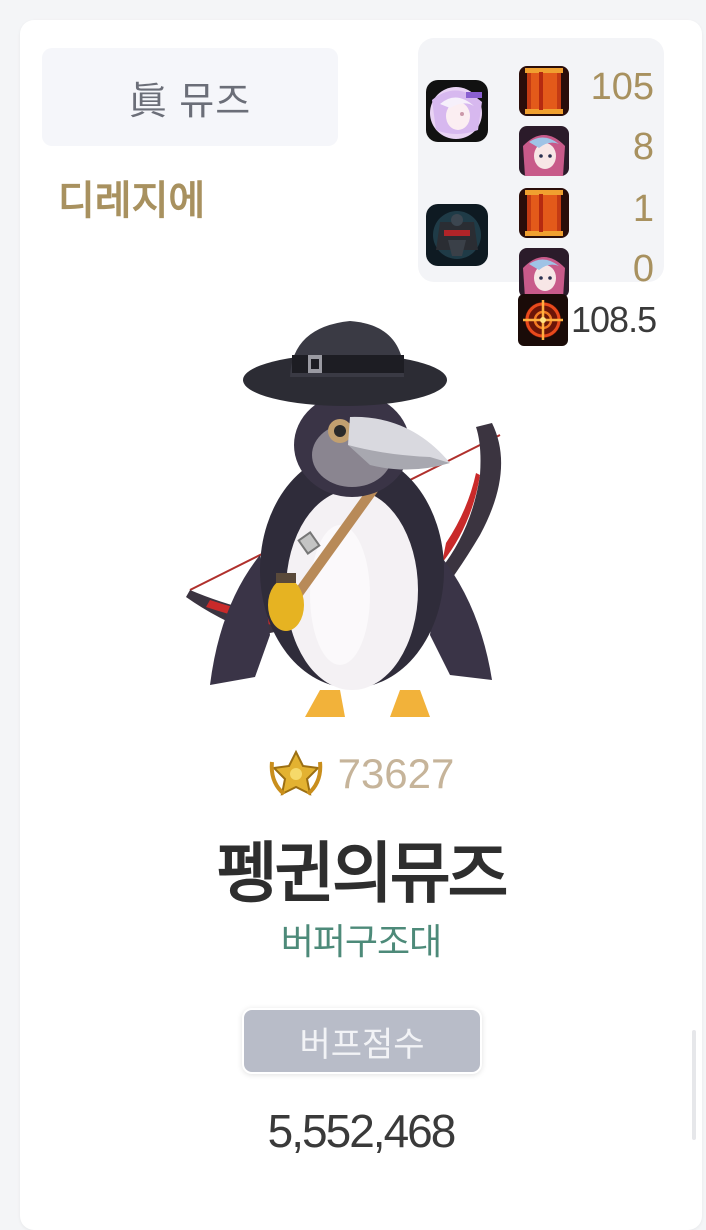 The image size is (706, 1230). What do you see at coordinates (643, 209) in the screenshot?
I see `equip-value-3: 1` at bounding box center [643, 209].